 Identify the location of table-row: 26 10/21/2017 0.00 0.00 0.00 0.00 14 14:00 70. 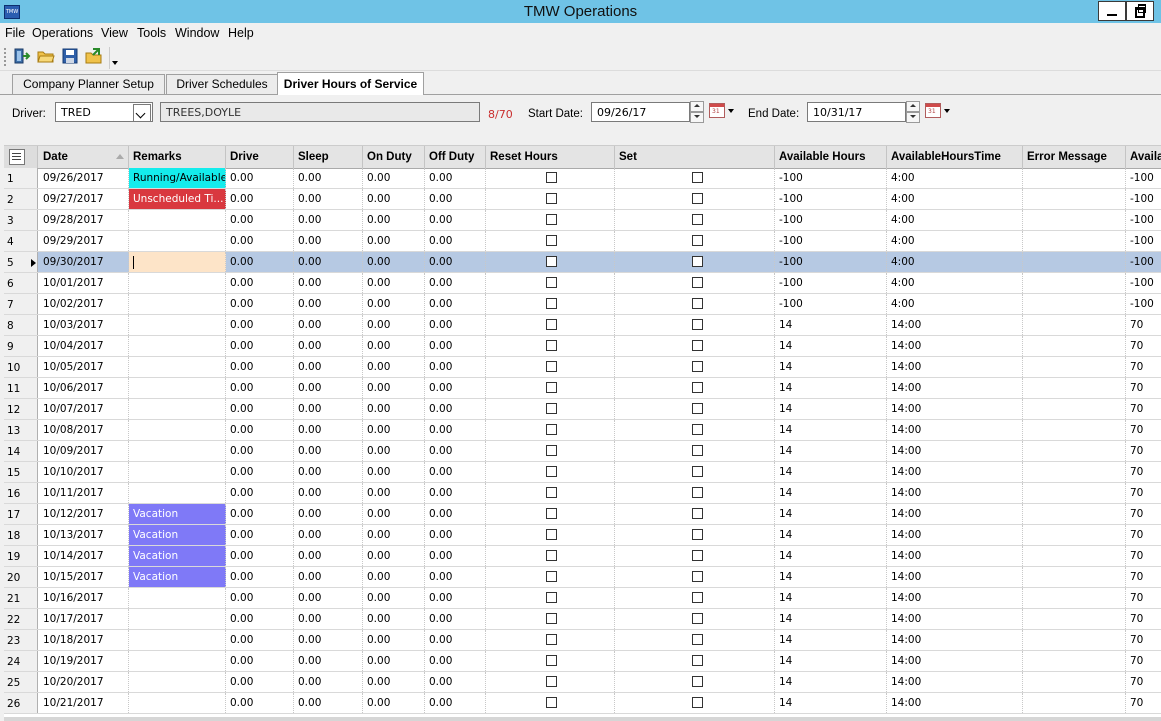
(582, 703).